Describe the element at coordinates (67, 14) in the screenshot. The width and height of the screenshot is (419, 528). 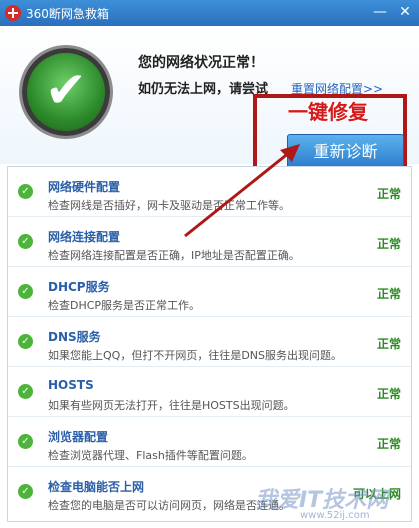
I see `window-title: 360断网急救箱` at that location.